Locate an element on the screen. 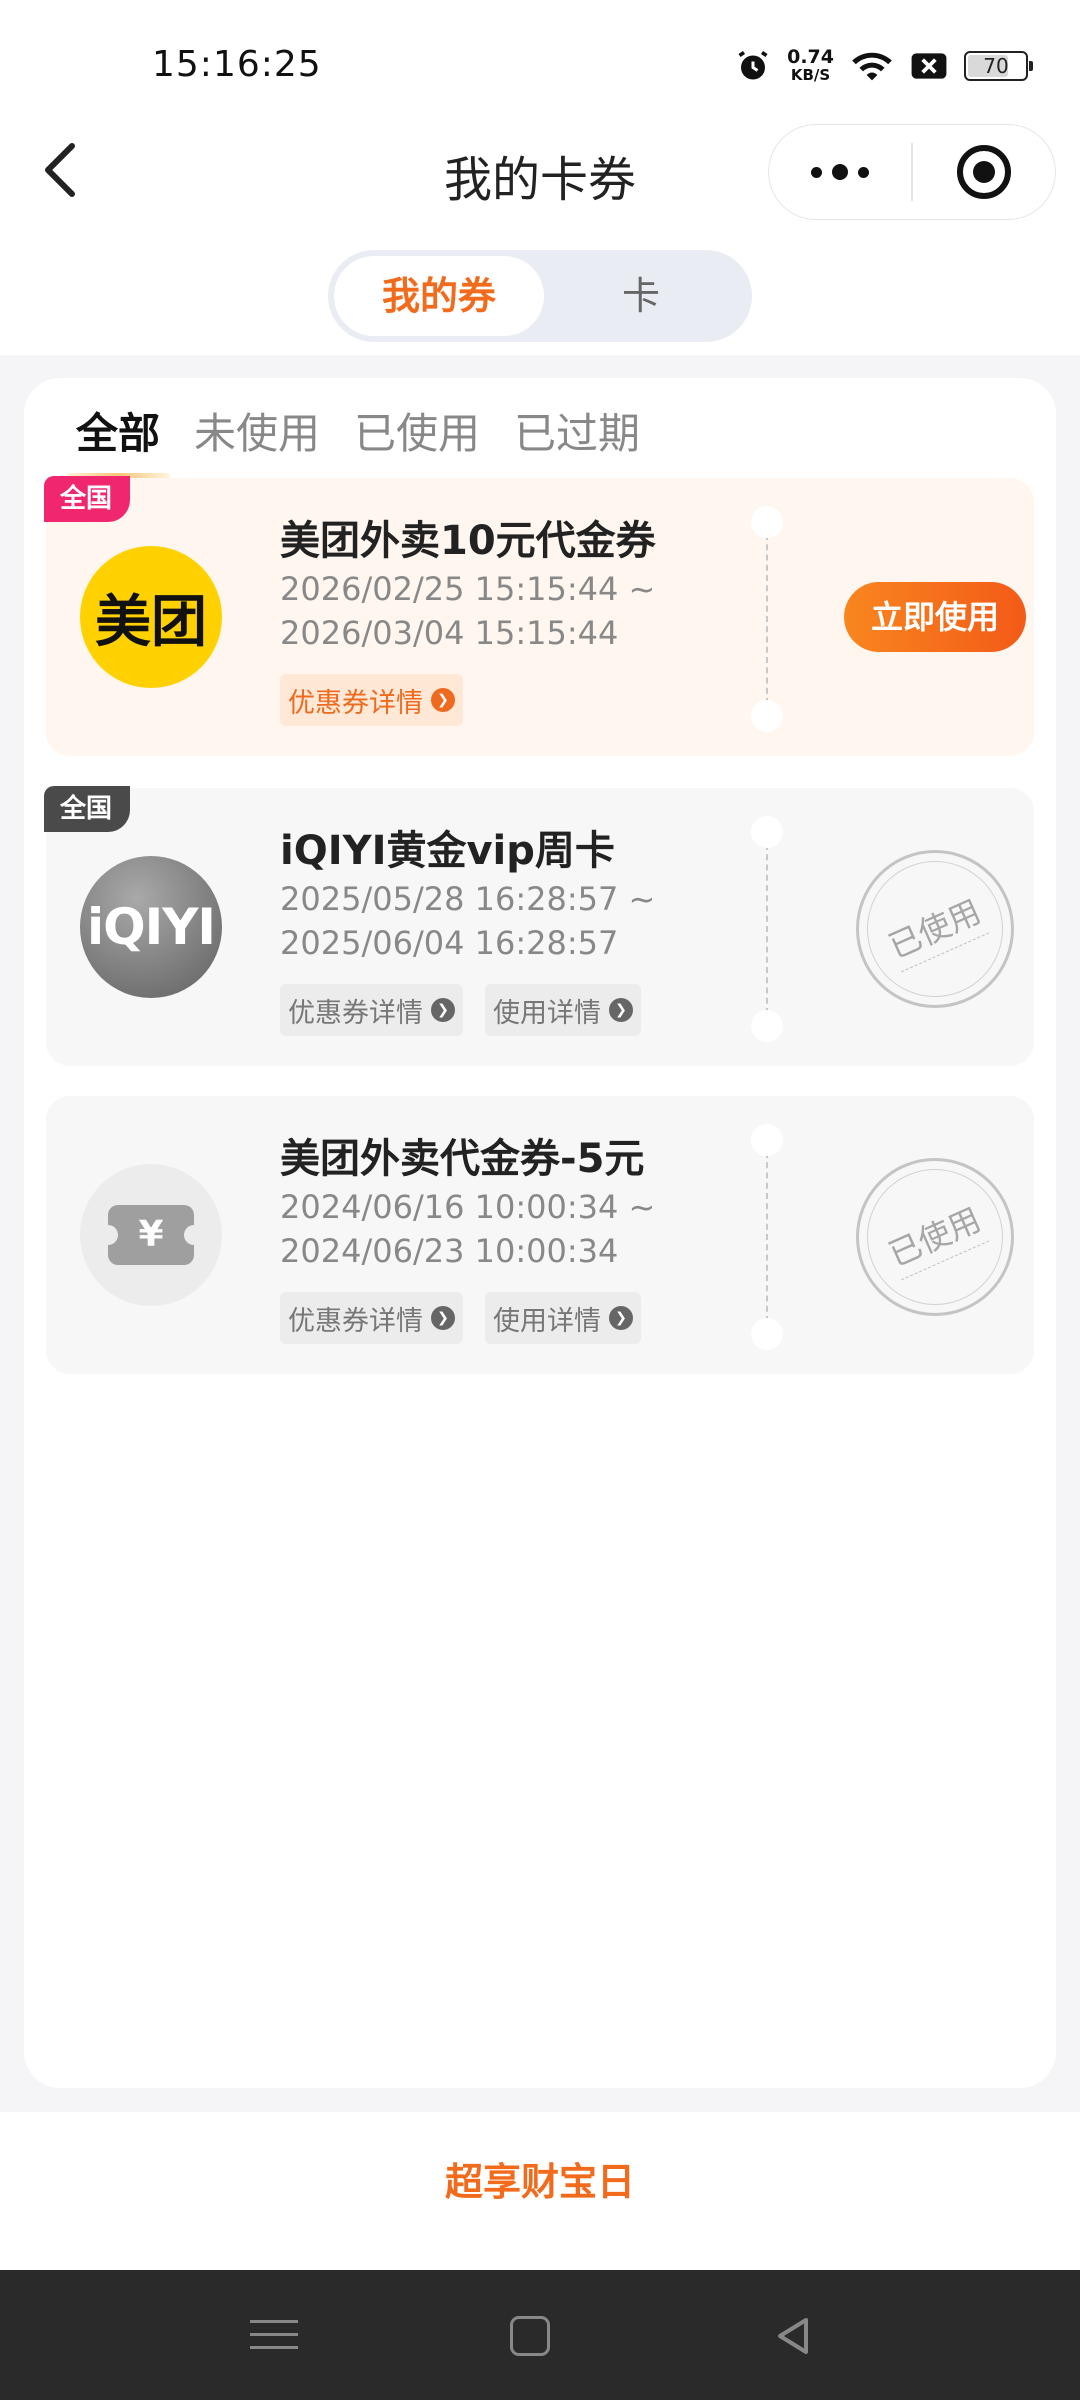 Image resolution: width=1080 pixels, height=2400 pixels. coupon-card-switch: 我的券 卡 is located at coordinates (540, 296).